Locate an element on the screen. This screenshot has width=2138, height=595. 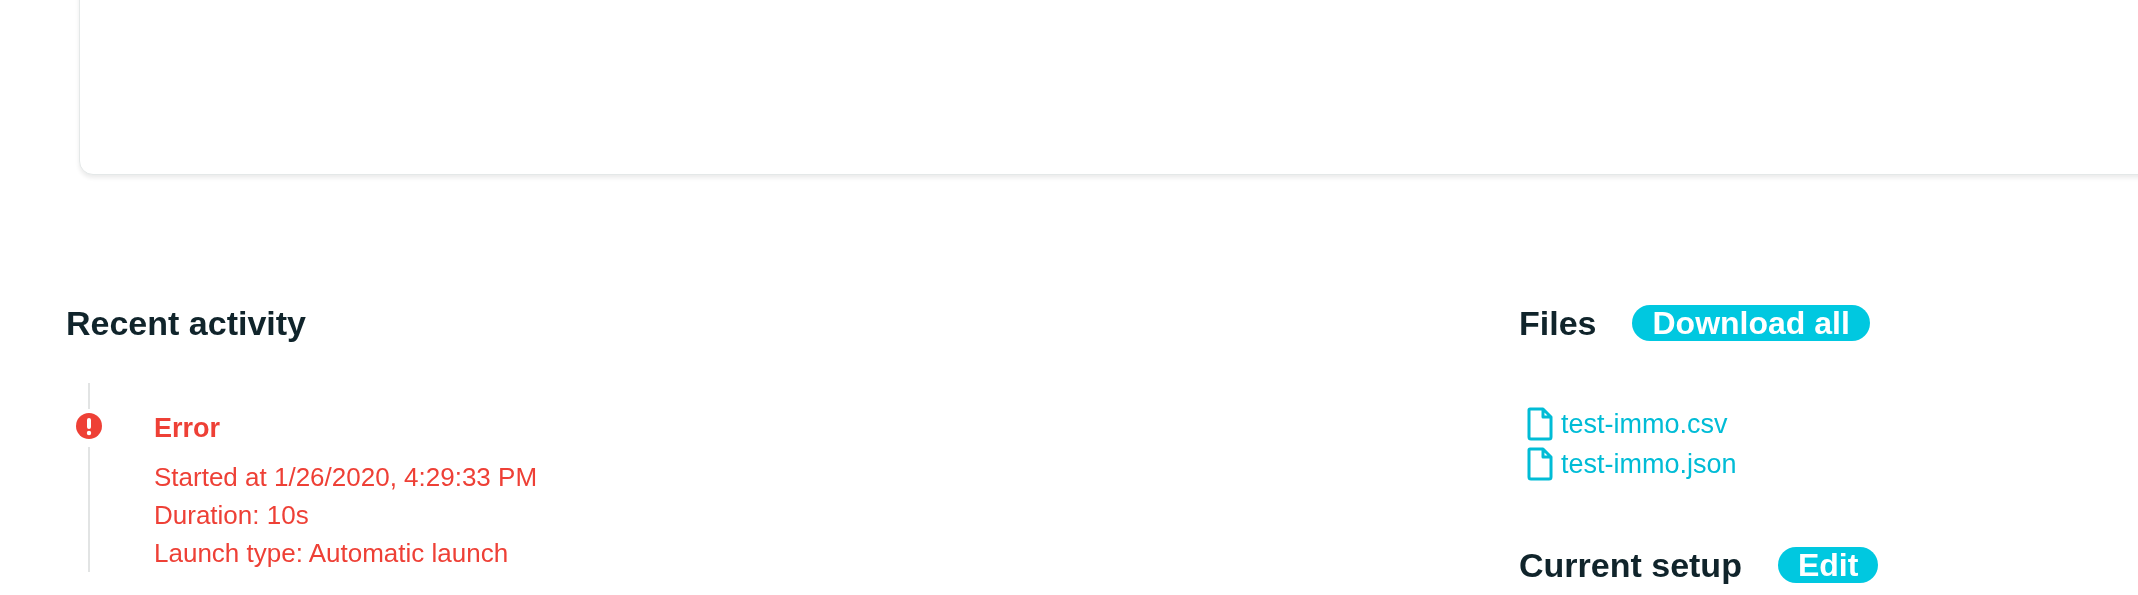
event-detail: Launch type: Automatic launch is located at coordinates (332, 553).